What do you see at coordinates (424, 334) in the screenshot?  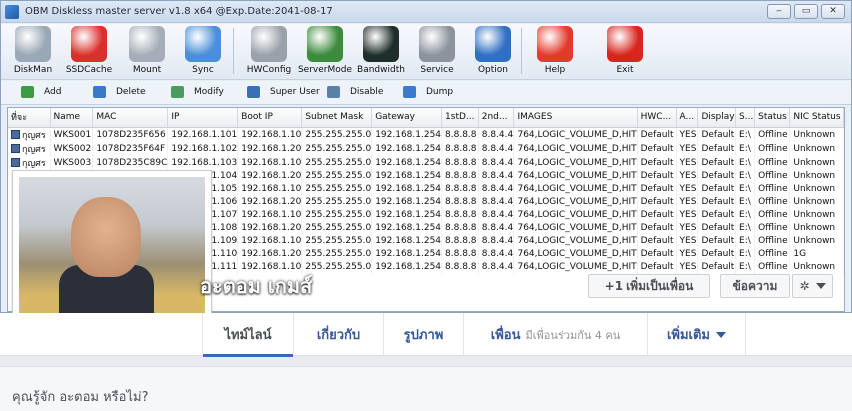 I see `tab-photos: รูปภาพ` at bounding box center [424, 334].